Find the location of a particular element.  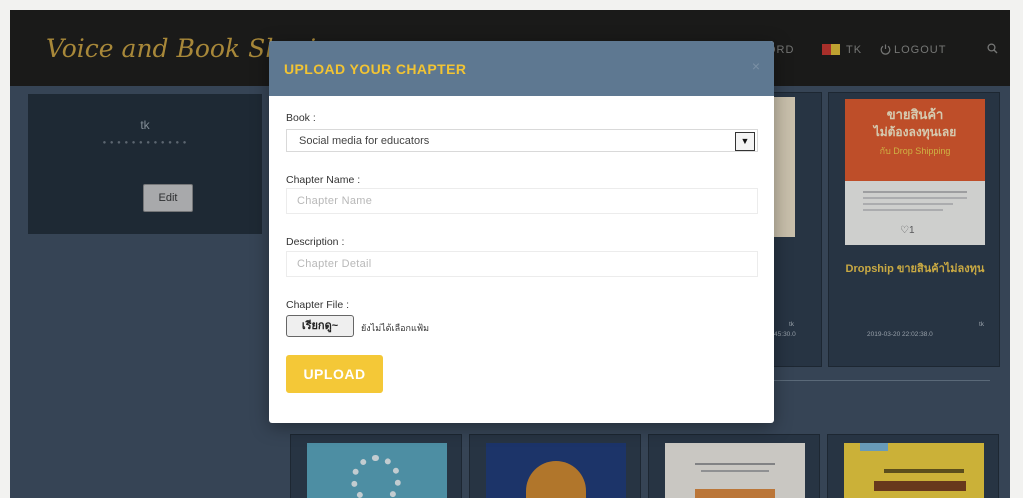

choose-file-button: เรียกดู~ is located at coordinates (320, 326).